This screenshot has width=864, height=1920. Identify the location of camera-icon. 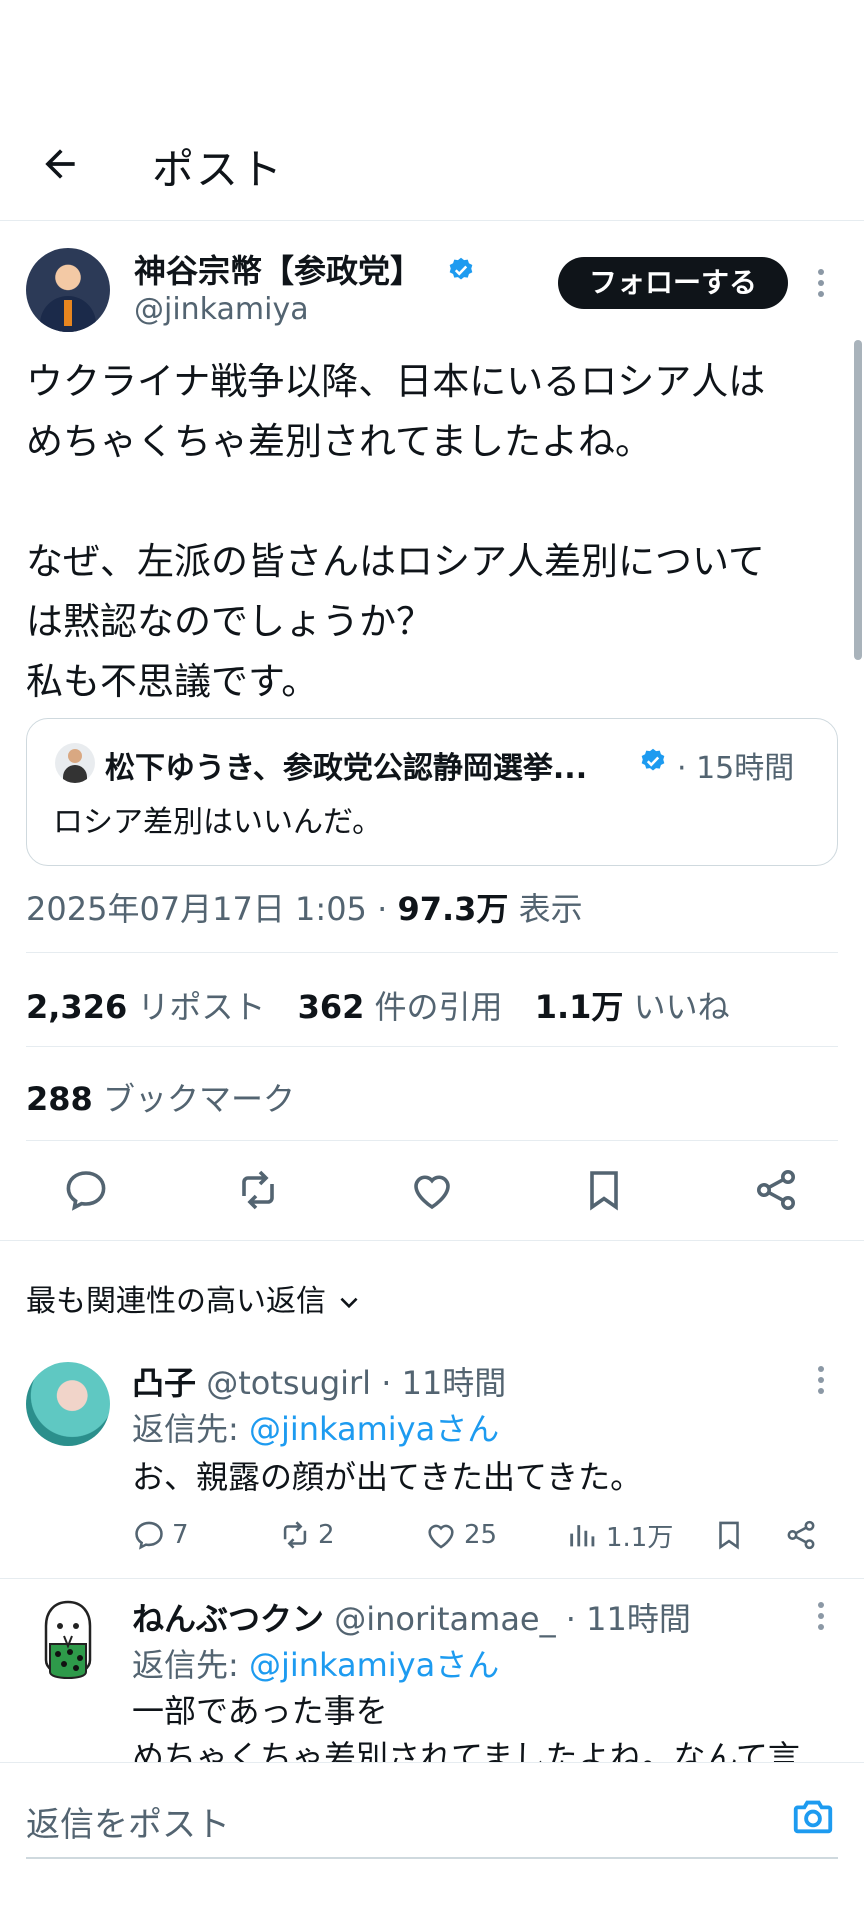
(813, 1816).